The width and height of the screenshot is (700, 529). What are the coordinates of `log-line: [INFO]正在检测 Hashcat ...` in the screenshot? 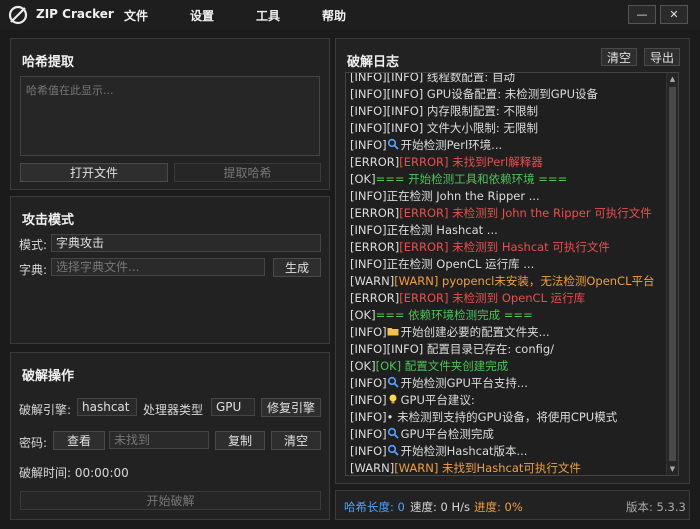 It's located at (508, 230).